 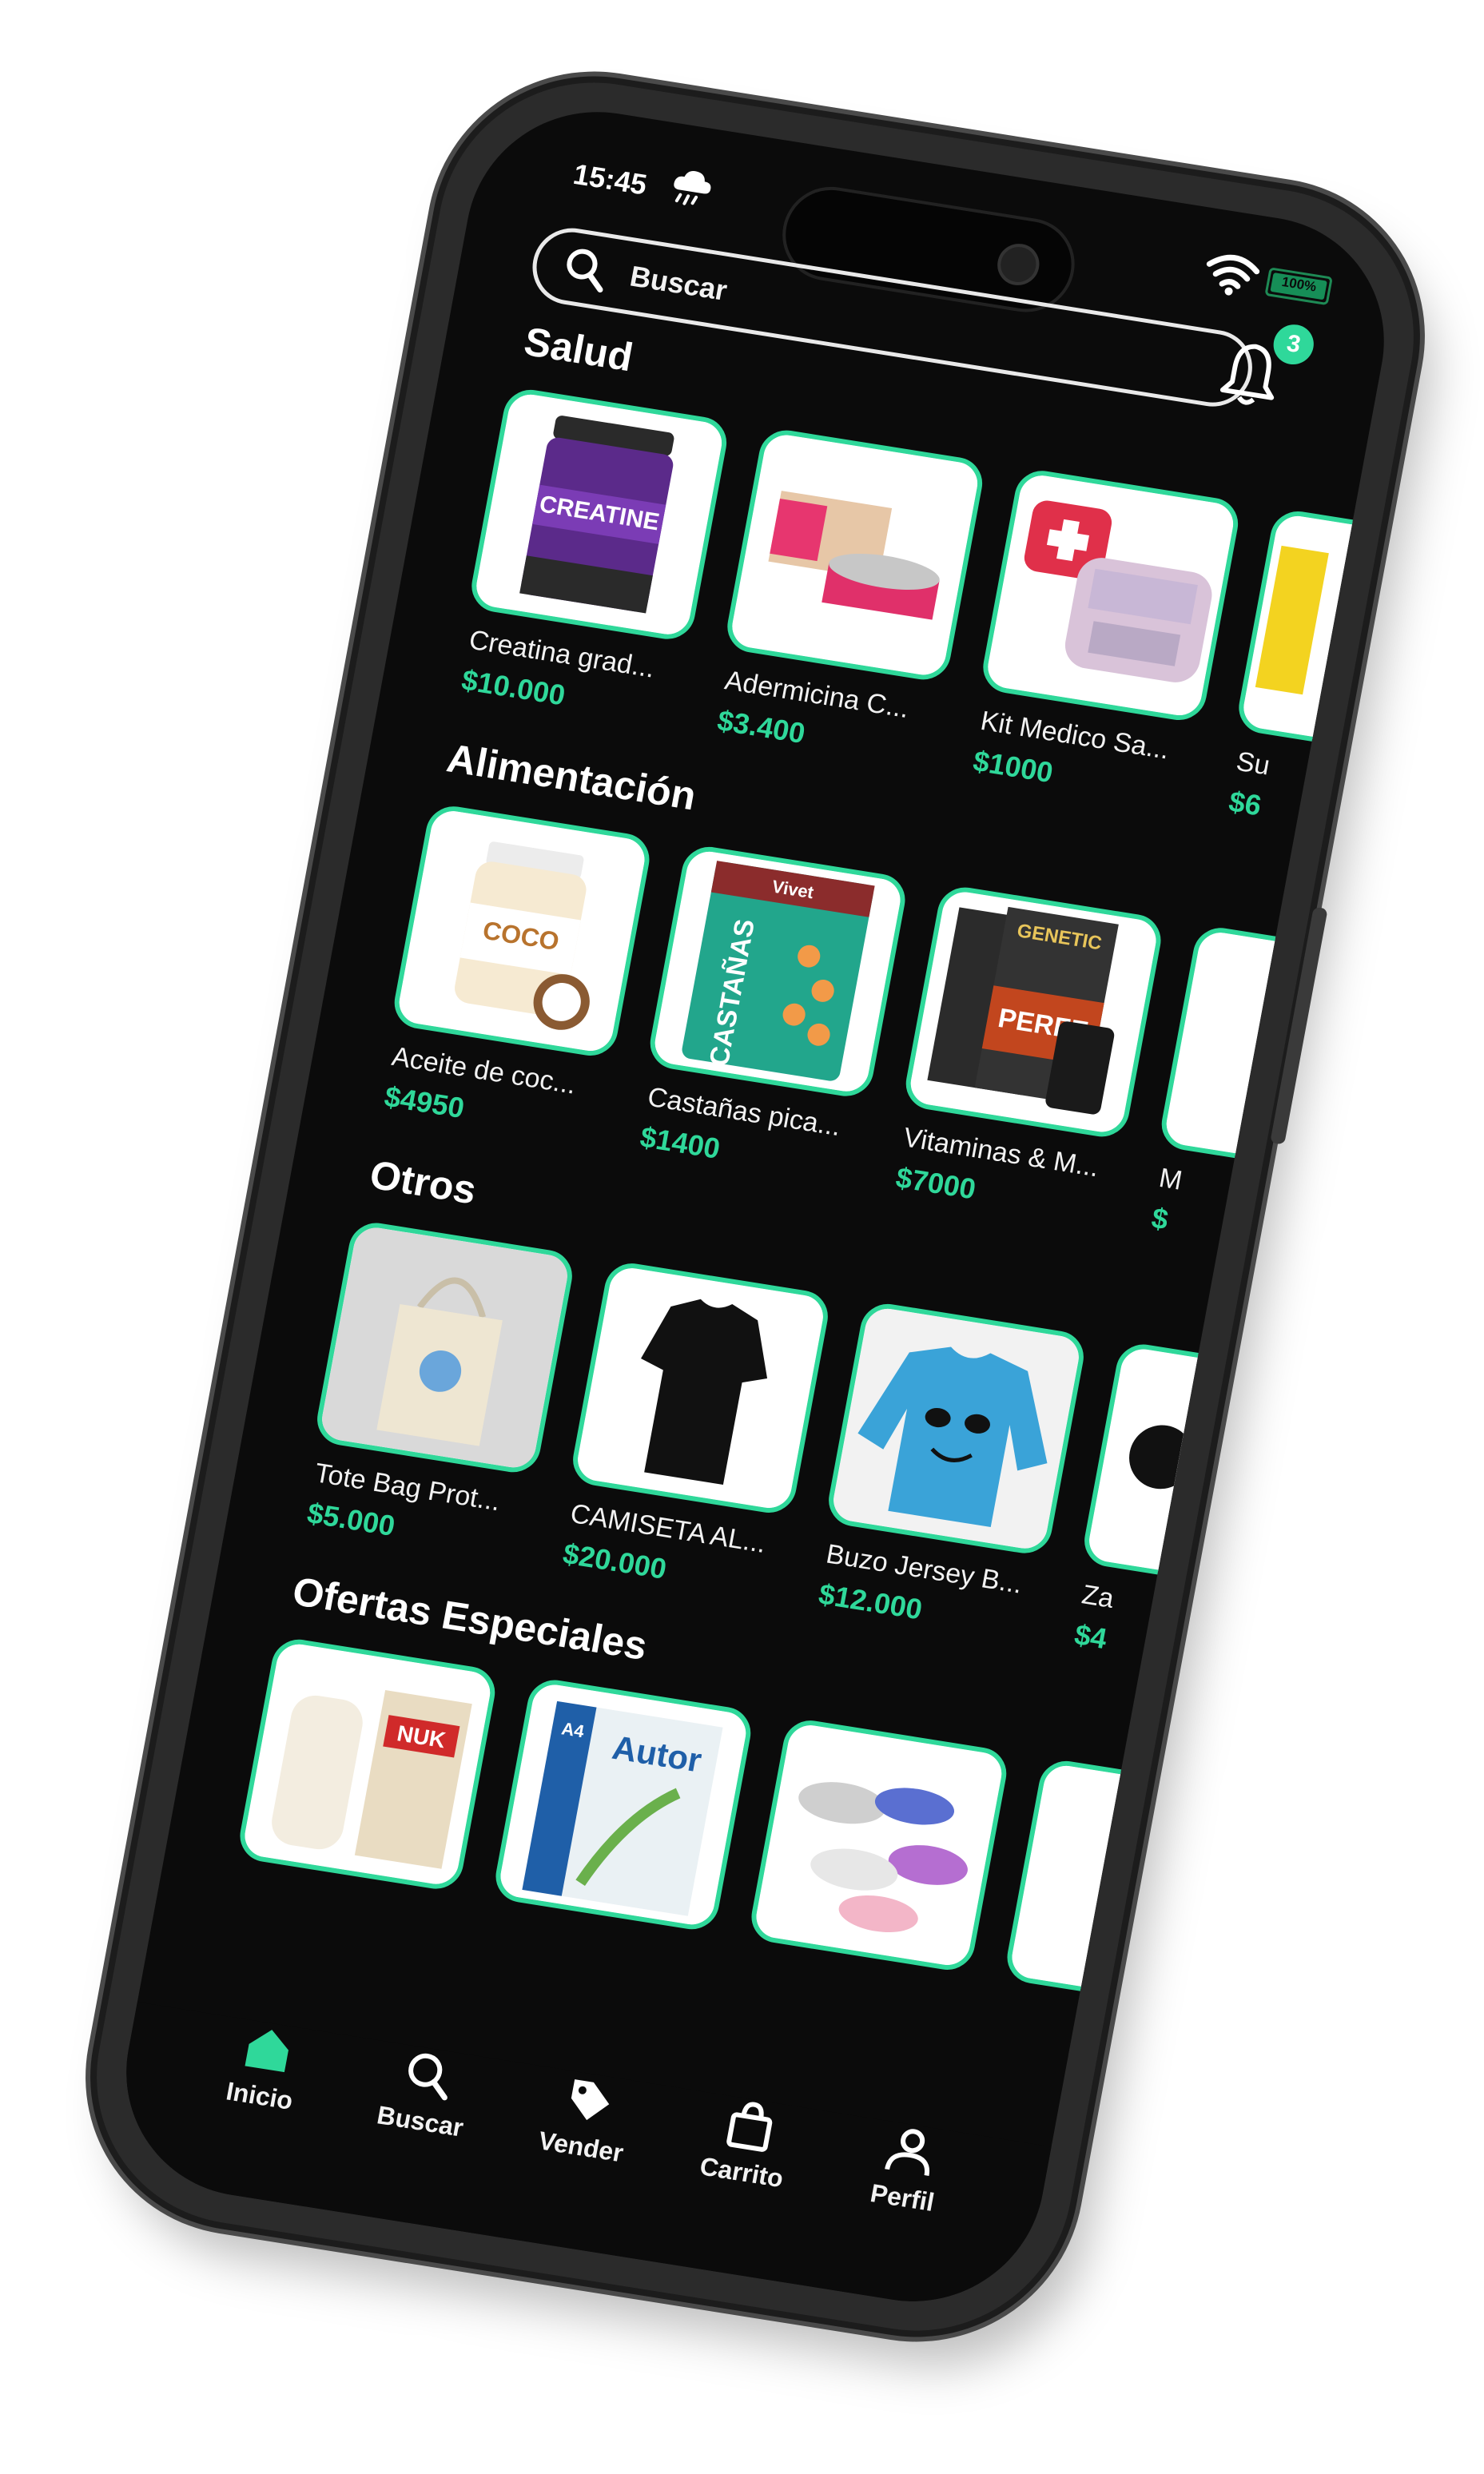 I want to click on product-card: Tote Bag Prot... $5.000, so click(x=440, y=1392).